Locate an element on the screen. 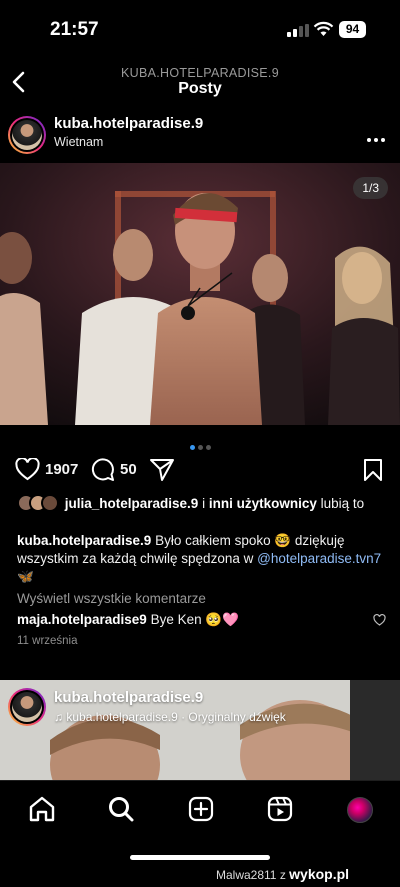  liked-by-suffix: lubią to is located at coordinates (342, 503).